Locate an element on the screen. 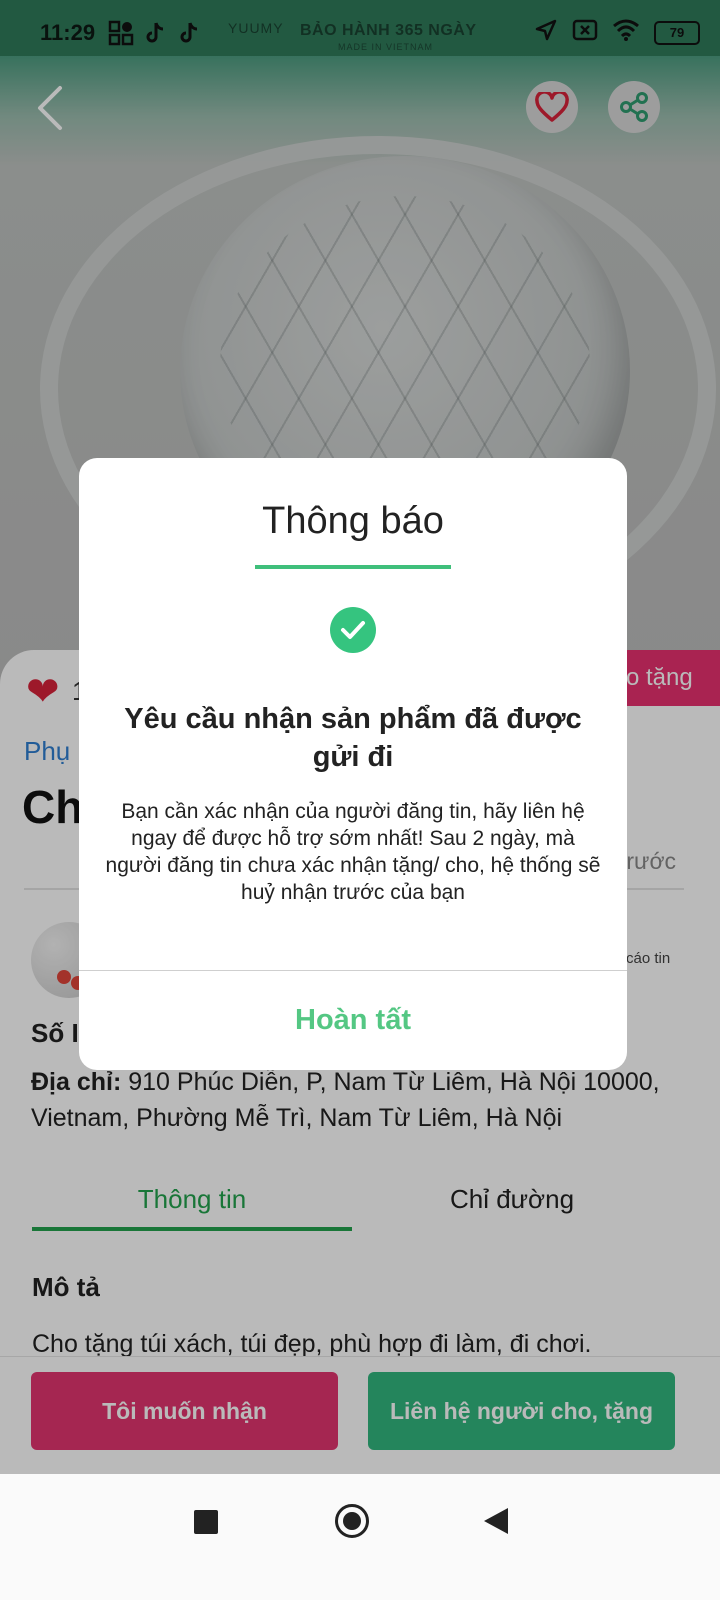 This screenshot has height=1600, width=720. check-circle-icon is located at coordinates (353, 630).